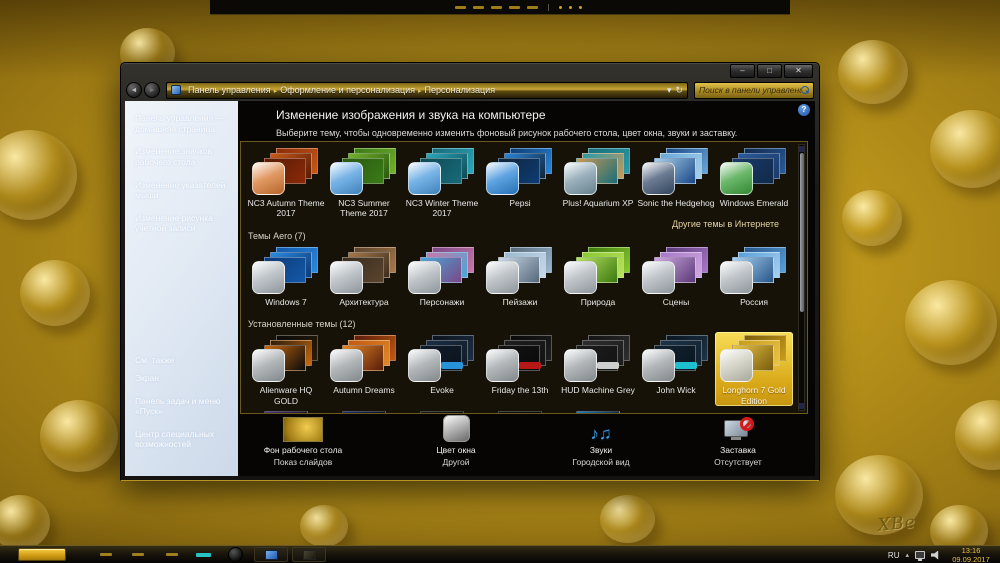 The image size is (1000, 563). I want to click on scrollbar, so click(801, 277).